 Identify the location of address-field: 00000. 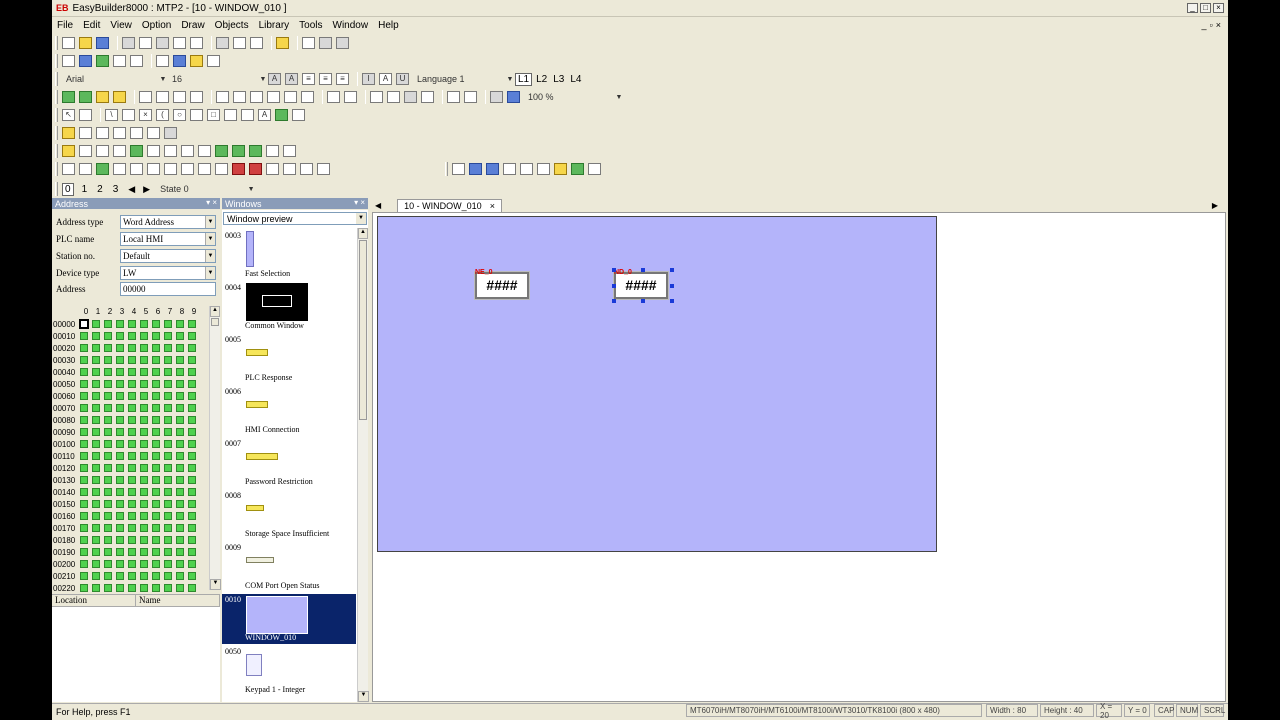
(168, 288).